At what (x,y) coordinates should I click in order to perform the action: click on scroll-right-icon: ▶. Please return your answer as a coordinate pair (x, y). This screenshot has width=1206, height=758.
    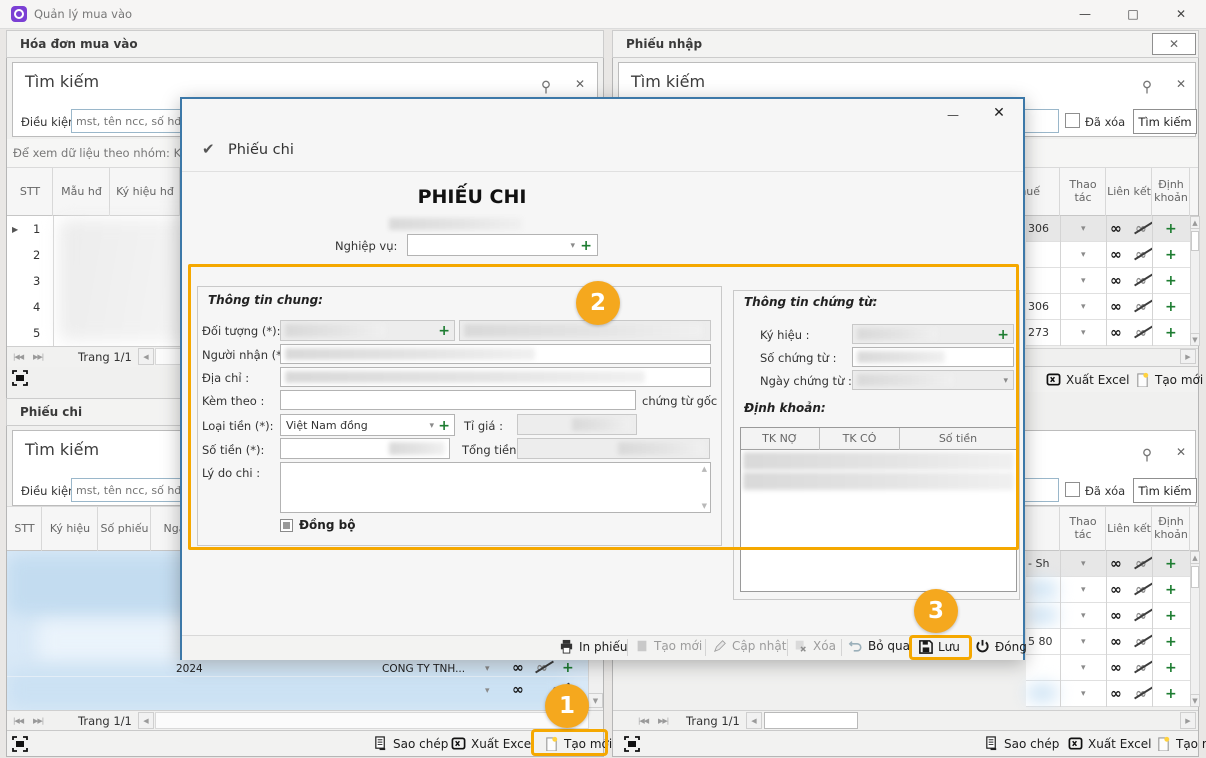
    Looking at the image, I should click on (1188, 356).